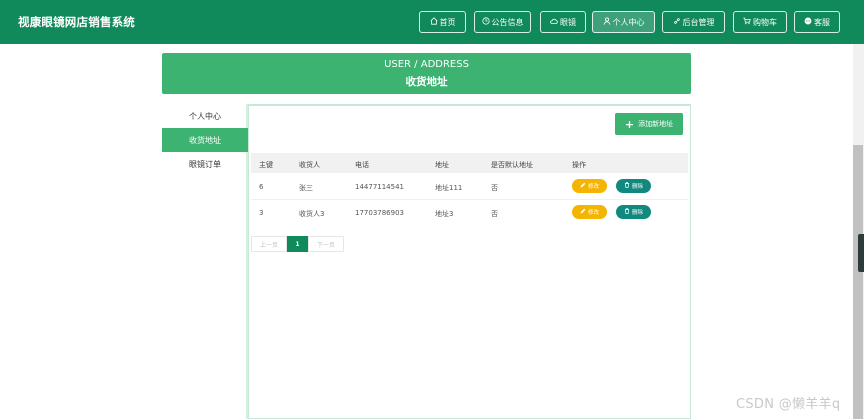 The image size is (864, 419). What do you see at coordinates (861, 253) in the screenshot?
I see `floating-side-tab` at bounding box center [861, 253].